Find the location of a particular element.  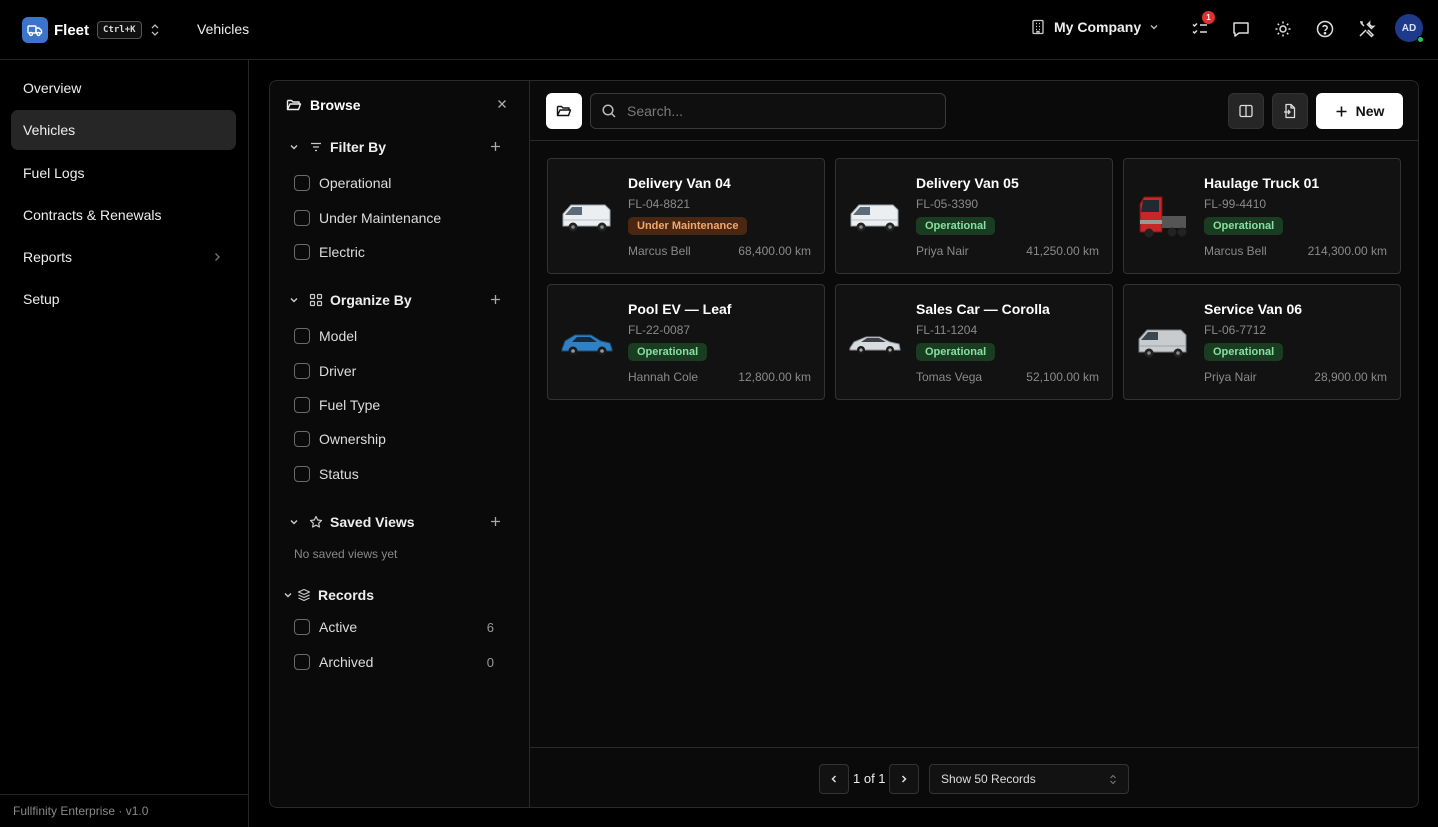

split-view-button is located at coordinates (1246, 111).